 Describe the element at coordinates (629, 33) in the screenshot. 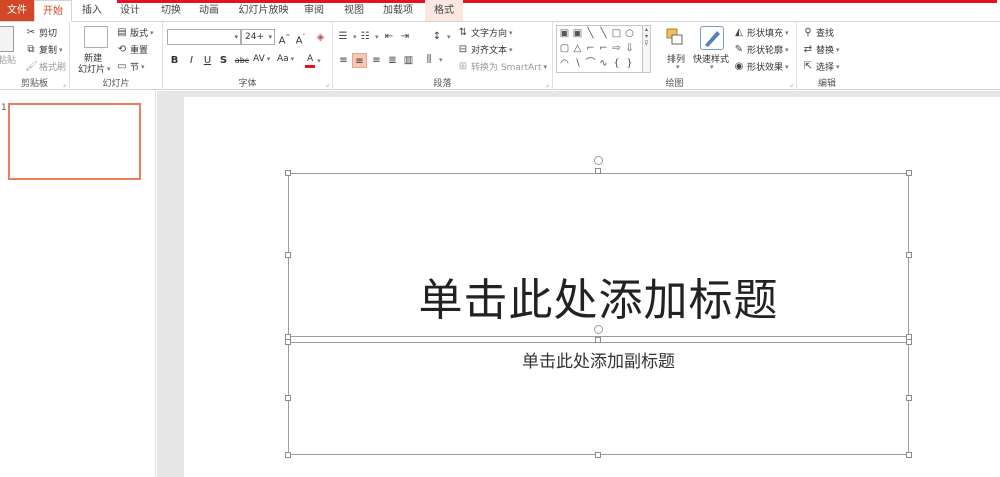

I see `oval-shape-icon: ○` at that location.